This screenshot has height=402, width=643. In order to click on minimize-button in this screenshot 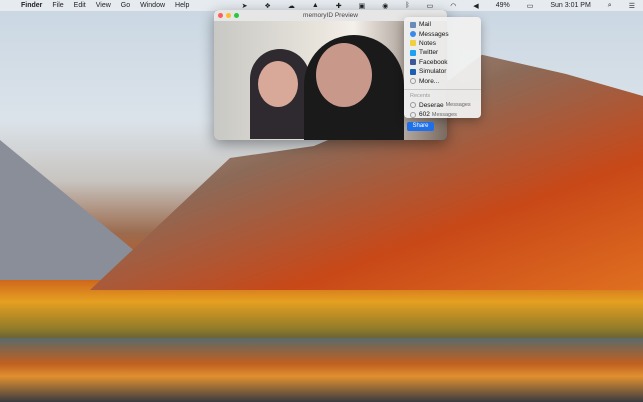, I will do `click(228, 15)`.